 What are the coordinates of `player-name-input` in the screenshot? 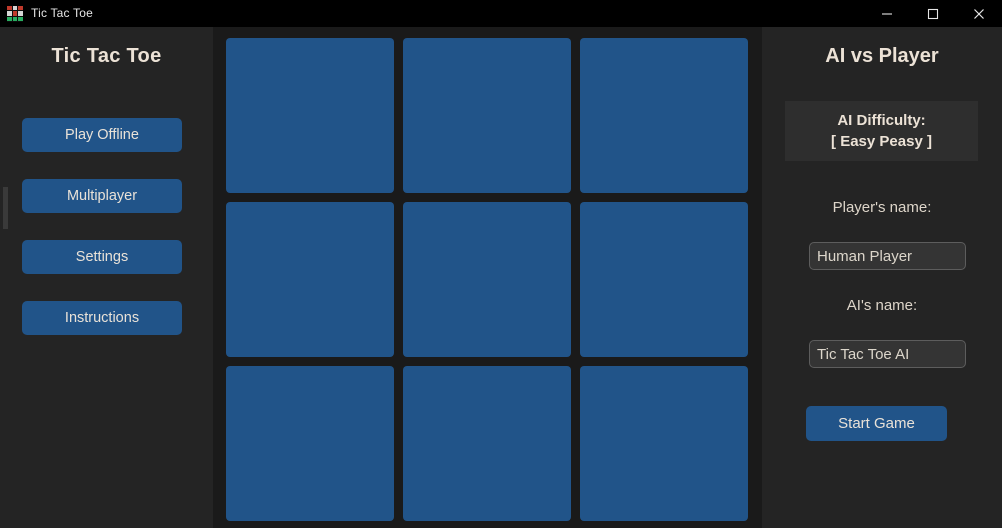 It's located at (887, 256).